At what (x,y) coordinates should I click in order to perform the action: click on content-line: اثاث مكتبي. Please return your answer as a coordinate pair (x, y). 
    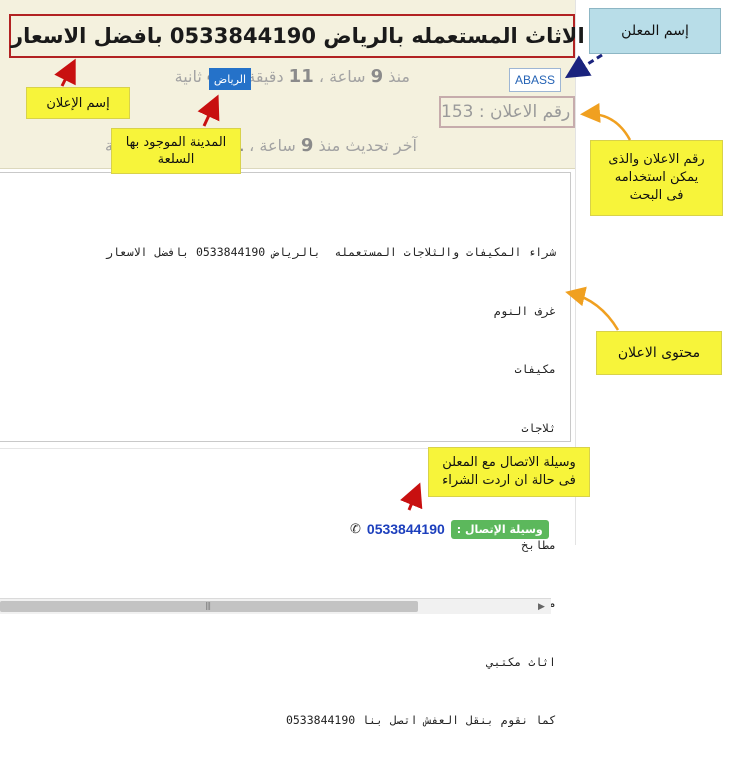
    Looking at the image, I should click on (521, 661).